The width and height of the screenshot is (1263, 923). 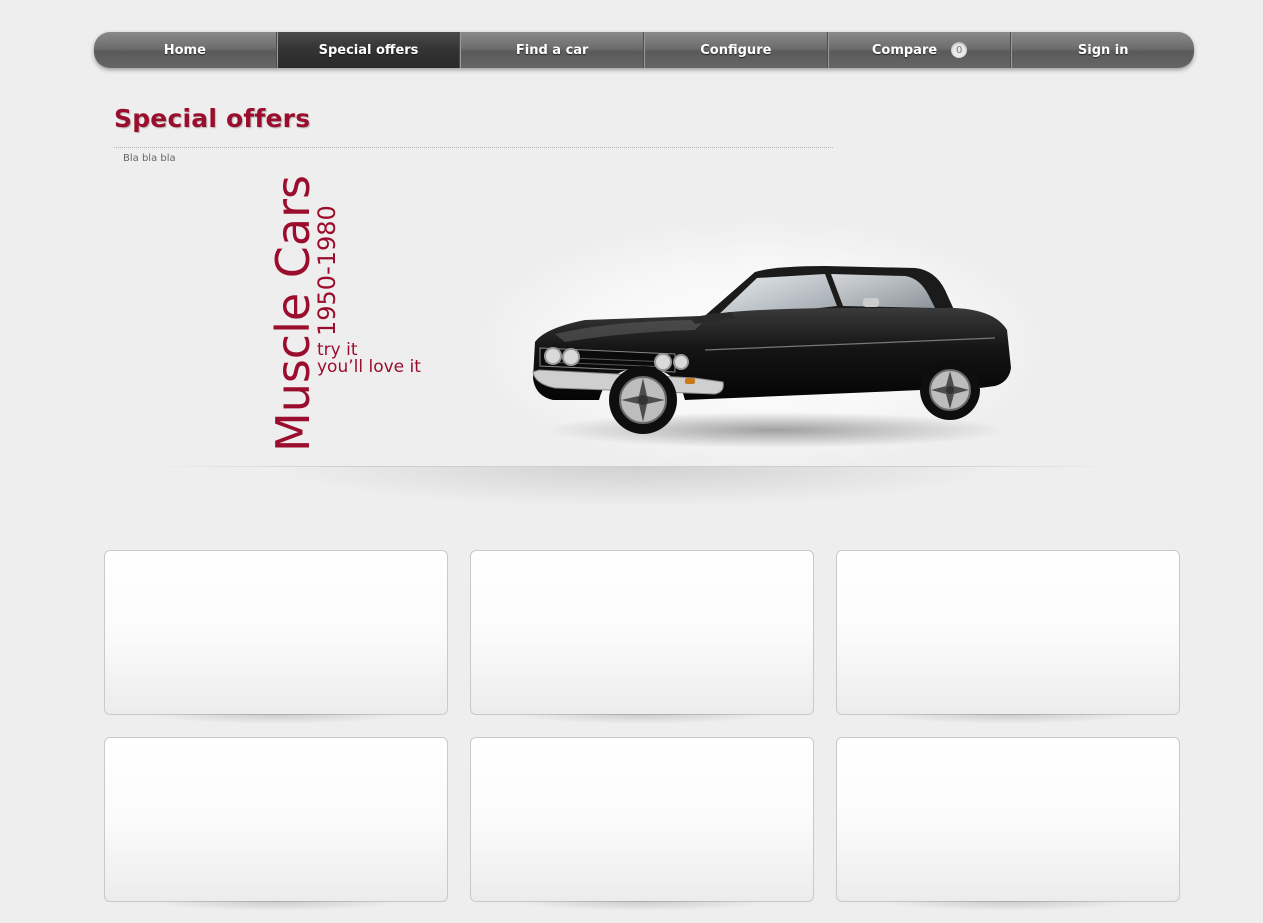 I want to click on page-title: Special offers, so click(x=212, y=118).